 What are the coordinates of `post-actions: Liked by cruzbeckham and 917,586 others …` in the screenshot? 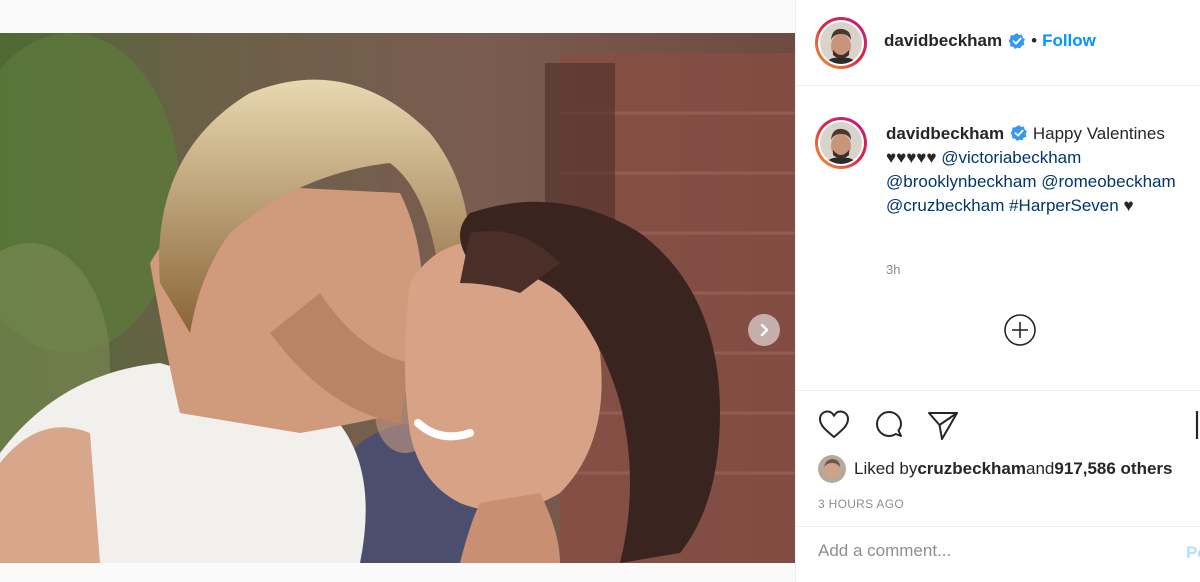 It's located at (998, 458).